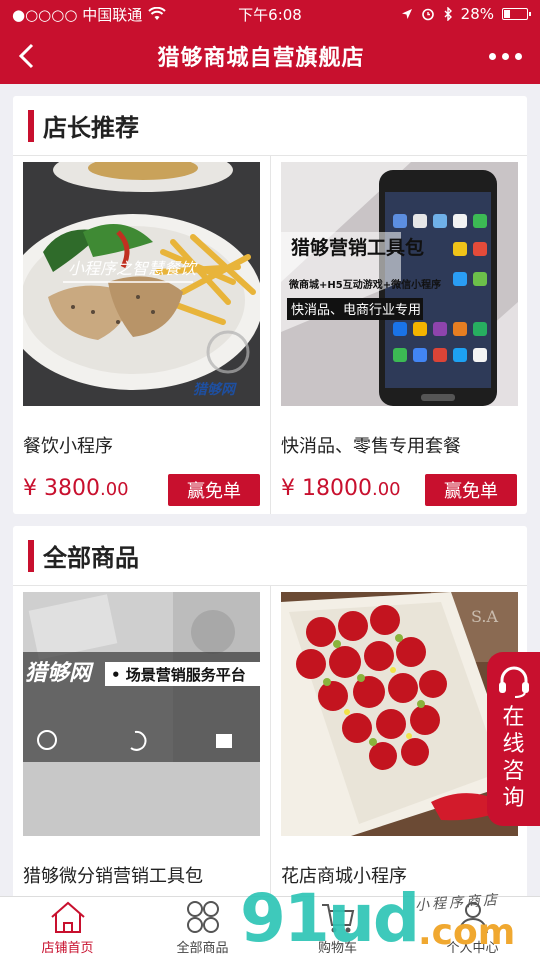 The height and width of the screenshot is (960, 540). I want to click on section-title: 全部商品, so click(91, 558).